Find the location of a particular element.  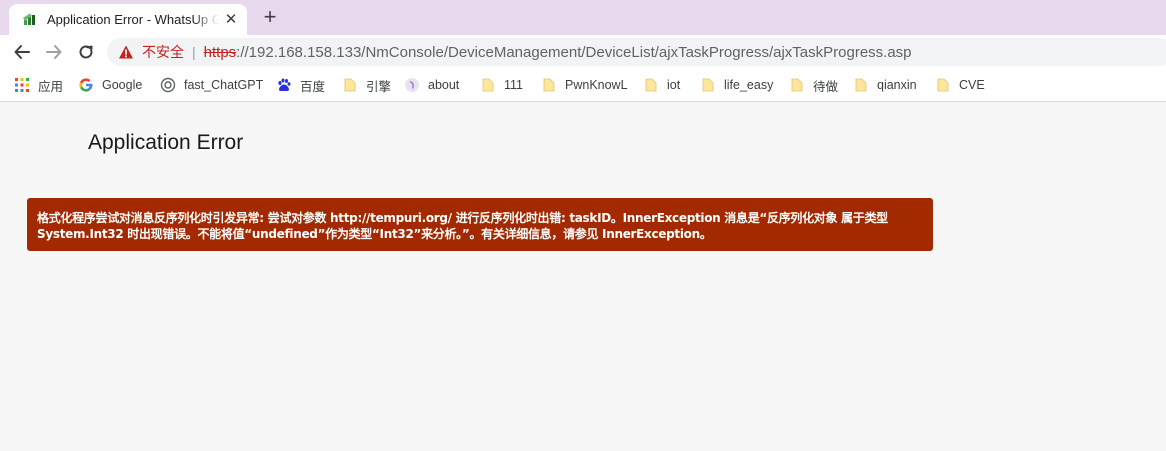

new-tab-button: + is located at coordinates (270, 18).